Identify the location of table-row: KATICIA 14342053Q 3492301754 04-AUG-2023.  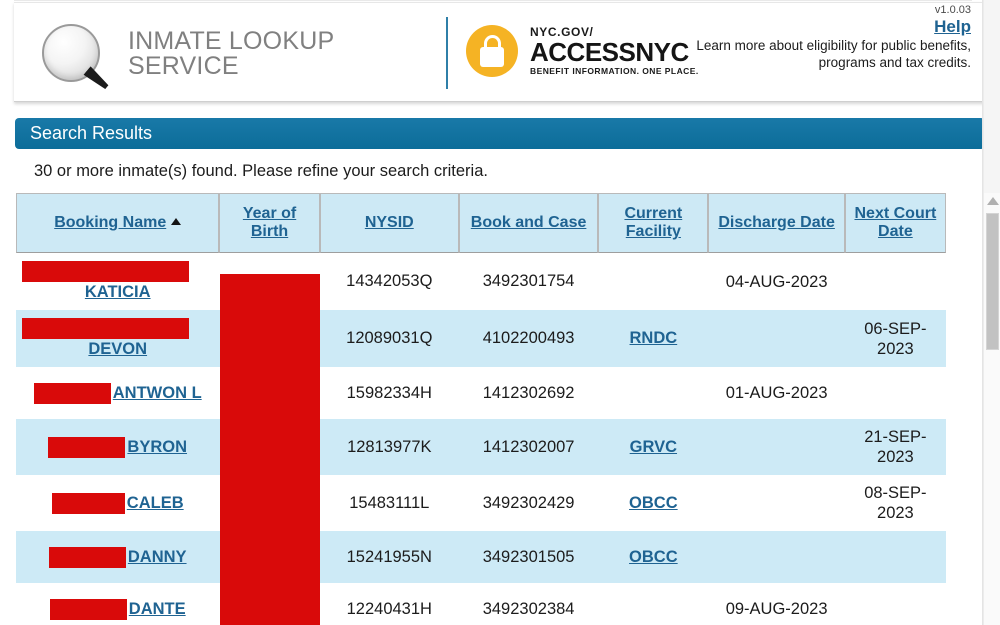
(481, 281).